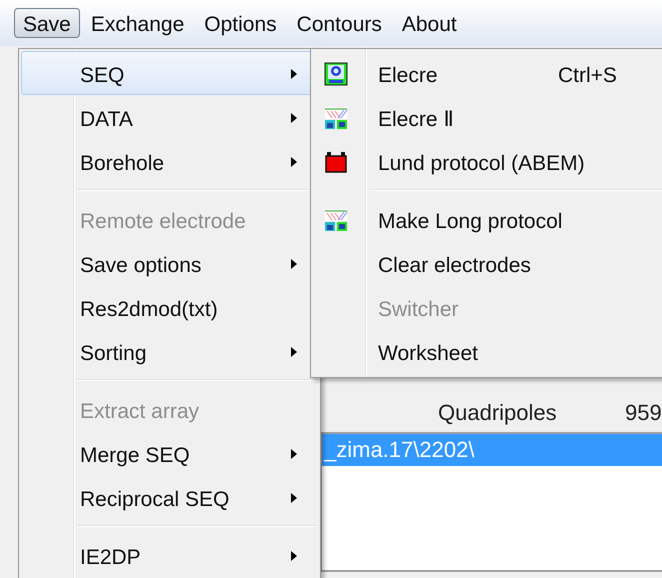  What do you see at coordinates (470, 222) in the screenshot?
I see `menu-item-label: Make Long protocol` at bounding box center [470, 222].